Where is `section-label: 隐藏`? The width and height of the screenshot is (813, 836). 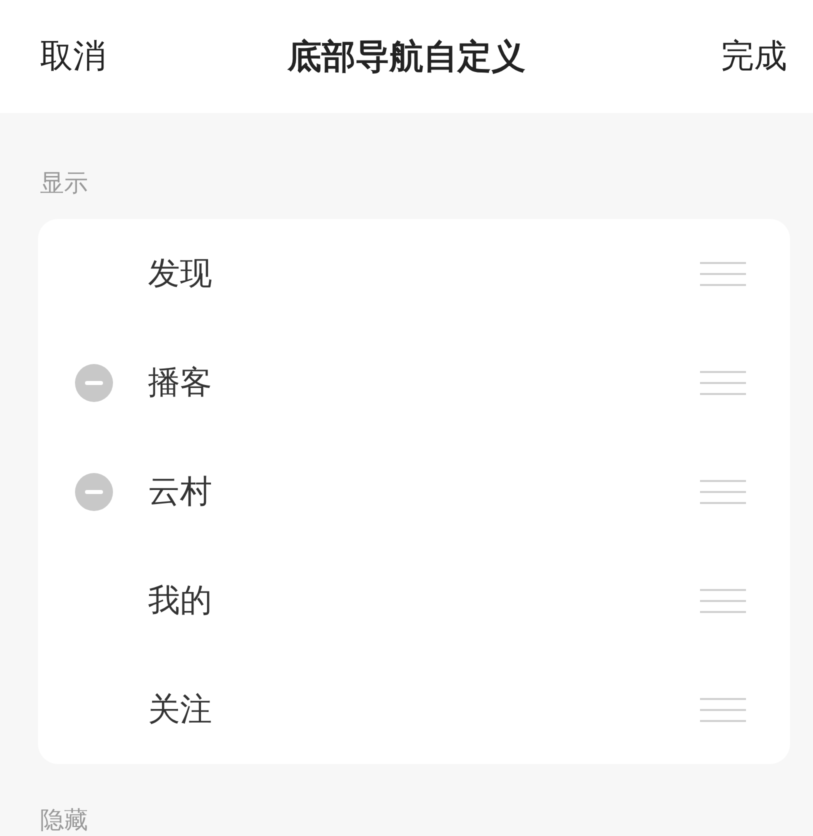 section-label: 隐藏 is located at coordinates (64, 820).